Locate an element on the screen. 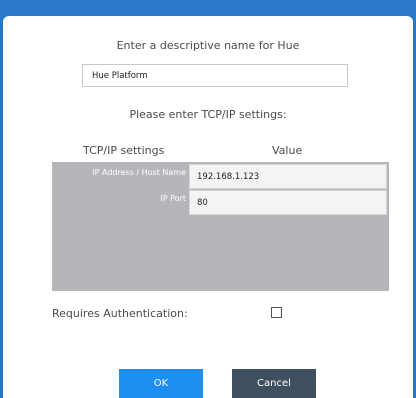  ip-address-field is located at coordinates (288, 176).